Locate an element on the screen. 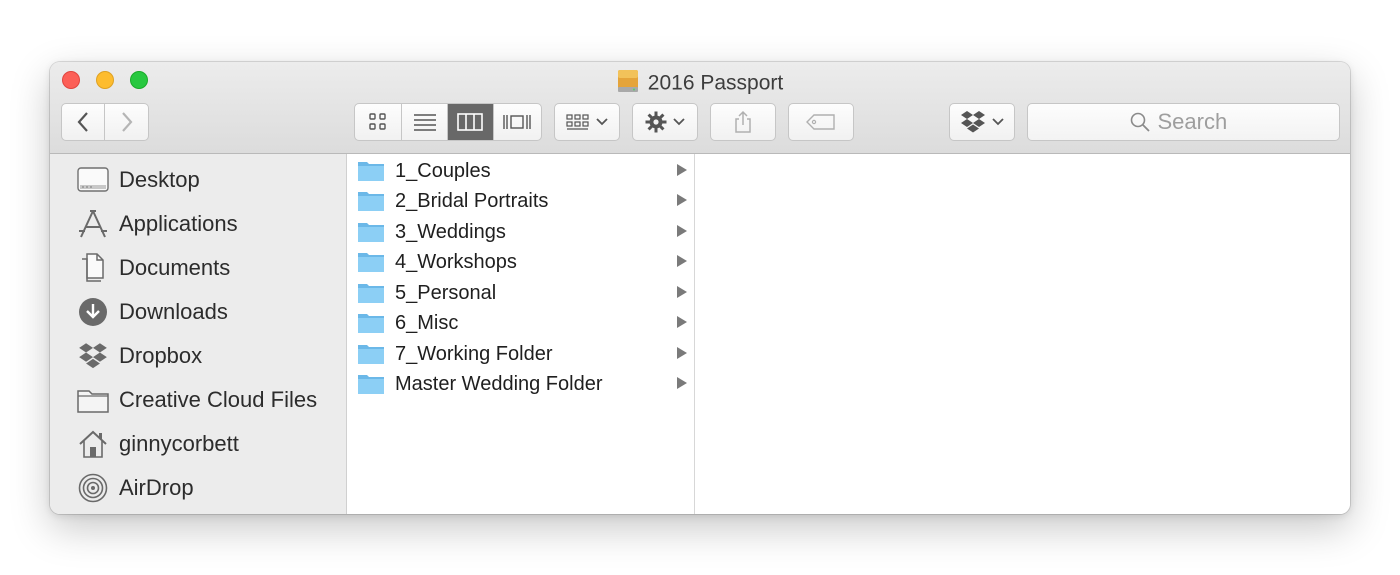 This screenshot has height=575, width=1400. list-view-button is located at coordinates (425, 122).